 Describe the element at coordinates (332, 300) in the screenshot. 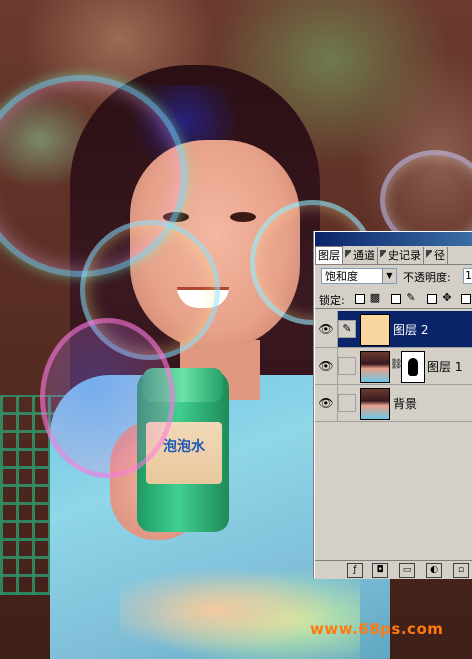

I see `lock-label: 锁定:` at that location.